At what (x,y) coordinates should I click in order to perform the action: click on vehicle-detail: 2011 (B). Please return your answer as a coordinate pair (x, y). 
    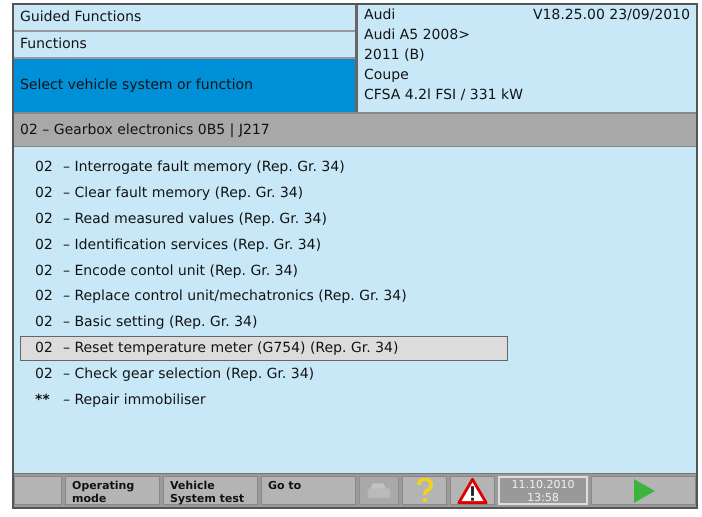
    Looking at the image, I should click on (395, 55).